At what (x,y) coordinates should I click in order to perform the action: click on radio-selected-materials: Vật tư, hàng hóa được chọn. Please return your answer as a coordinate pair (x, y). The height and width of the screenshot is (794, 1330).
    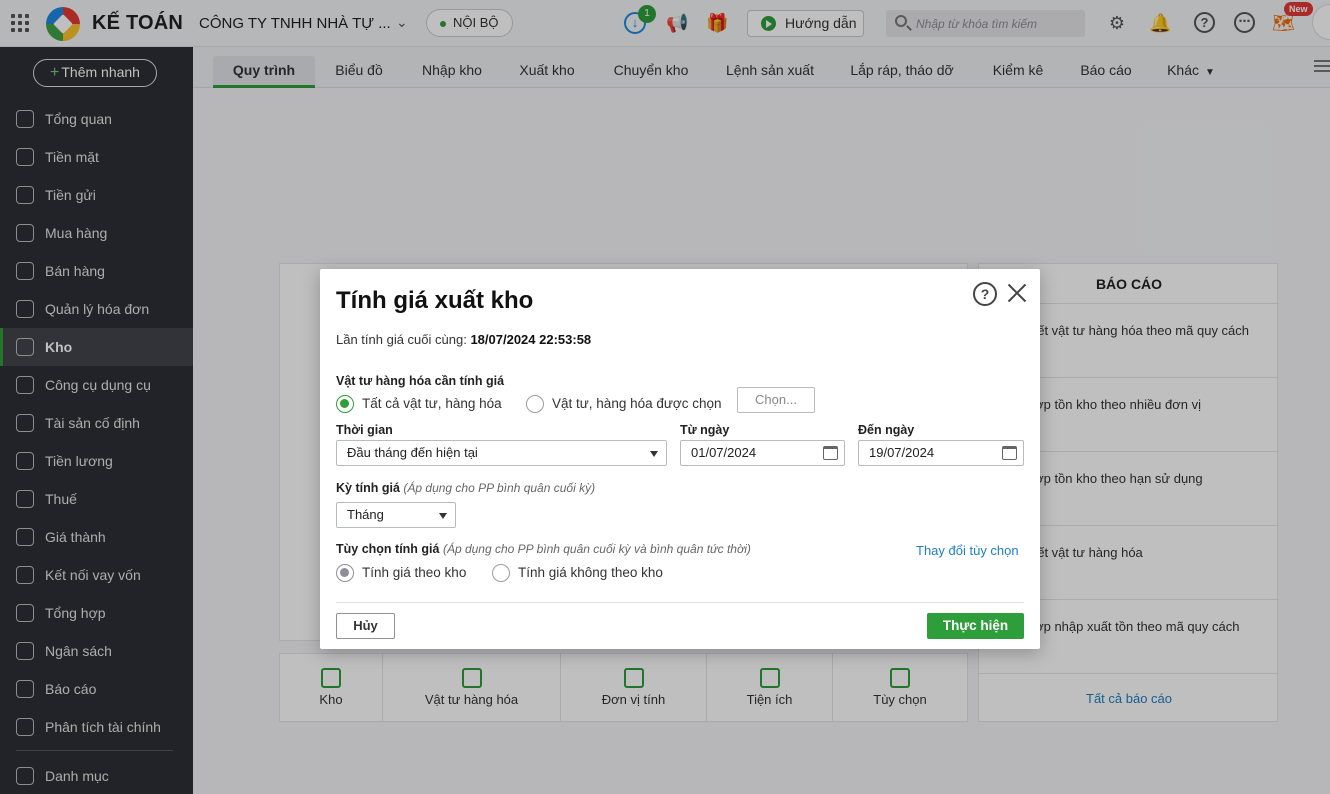
    Looking at the image, I should click on (624, 404).